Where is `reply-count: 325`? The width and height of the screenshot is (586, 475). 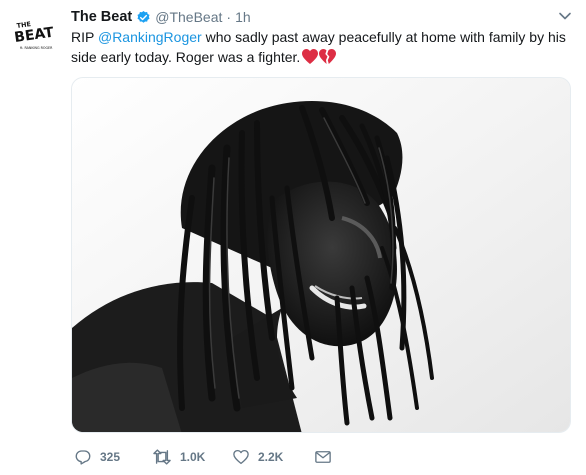
reply-count: 325 is located at coordinates (110, 457).